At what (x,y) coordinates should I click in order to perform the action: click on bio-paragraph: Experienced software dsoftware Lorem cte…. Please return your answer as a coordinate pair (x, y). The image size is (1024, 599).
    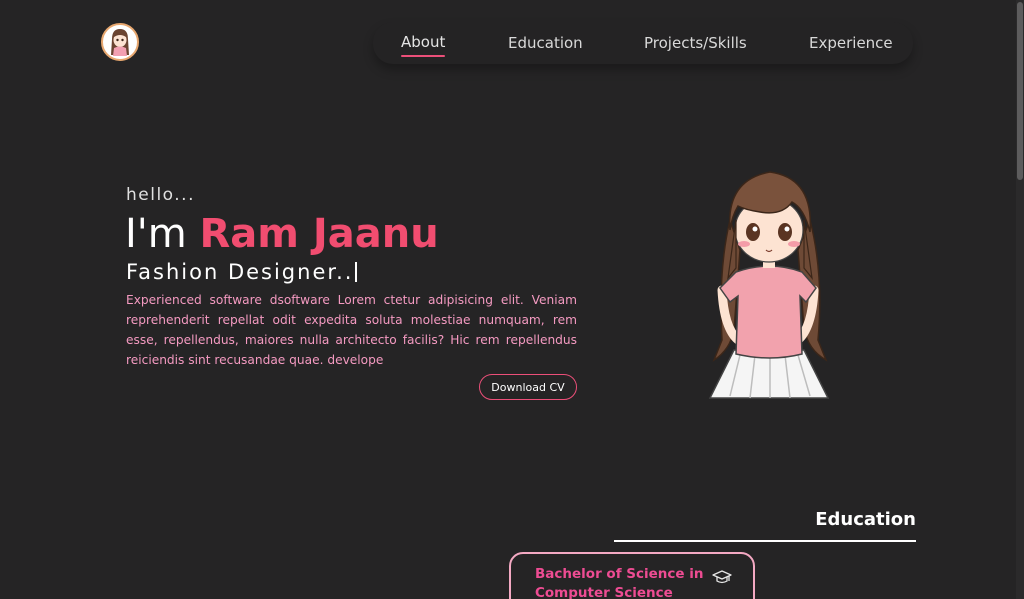
    Looking at the image, I should click on (351, 330).